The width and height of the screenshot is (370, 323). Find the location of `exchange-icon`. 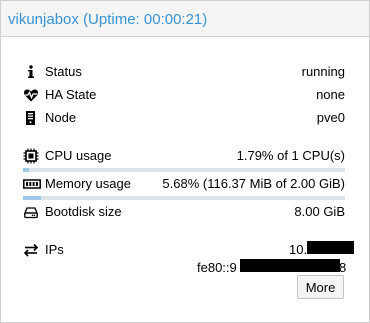

exchange-icon is located at coordinates (31, 250).